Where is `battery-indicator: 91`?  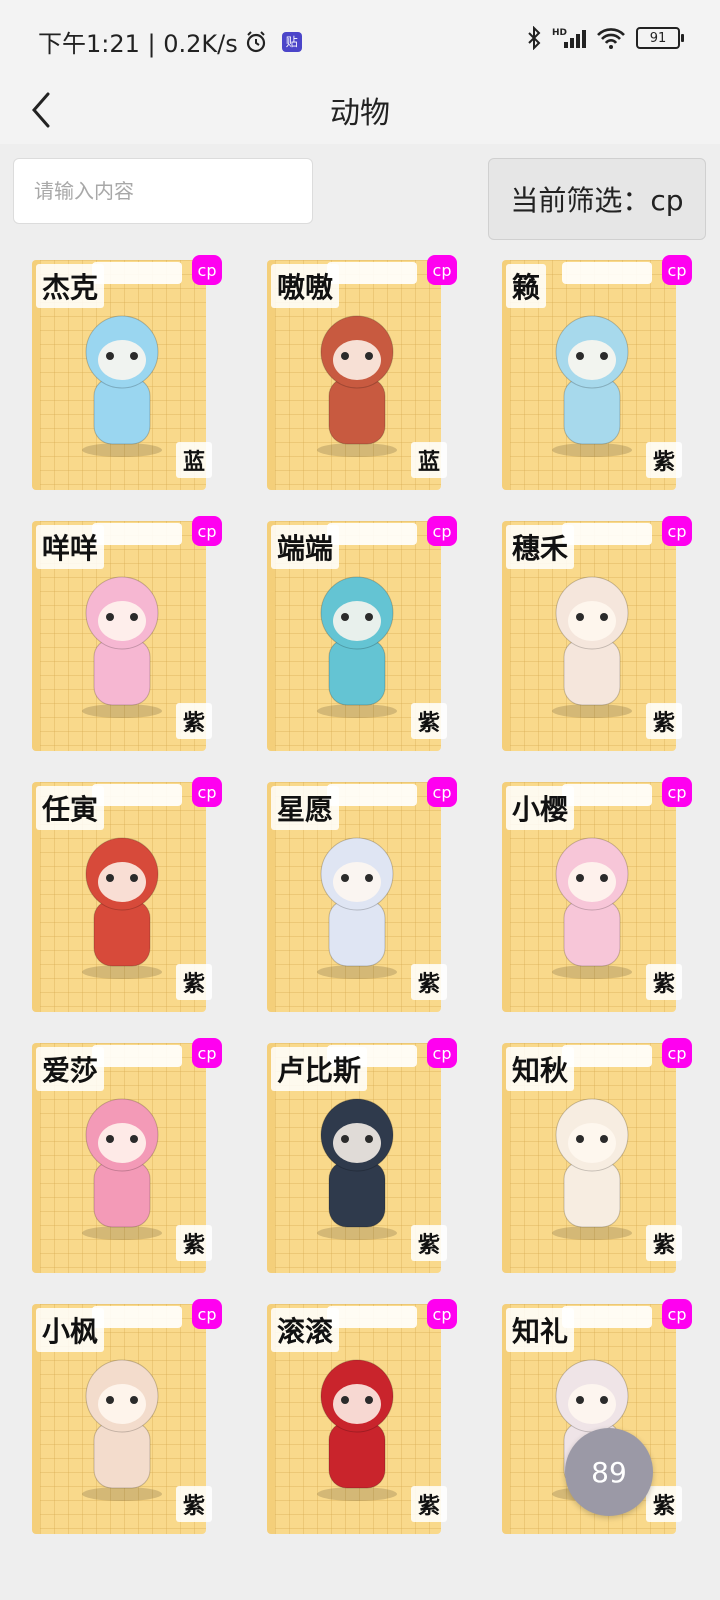 battery-indicator: 91 is located at coordinates (660, 38).